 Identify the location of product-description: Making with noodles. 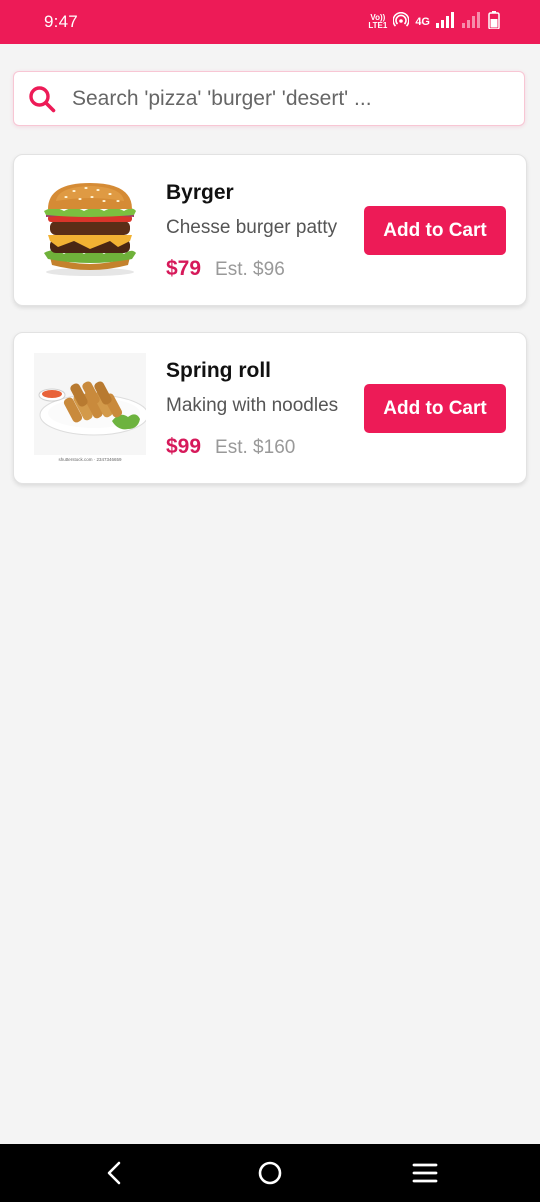
(252, 405).